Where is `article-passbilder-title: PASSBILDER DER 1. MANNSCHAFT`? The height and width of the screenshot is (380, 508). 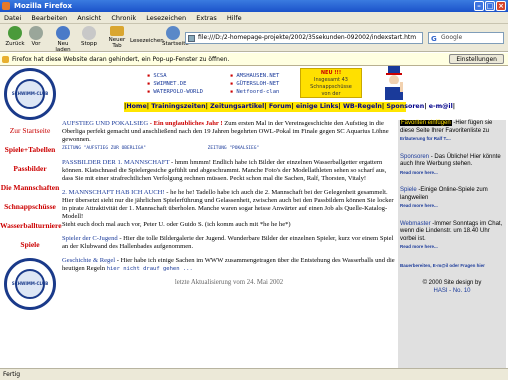
article-passbilder-title: PASSBILDER DER 1. MANNSCHAFT is located at coordinates (115, 162).